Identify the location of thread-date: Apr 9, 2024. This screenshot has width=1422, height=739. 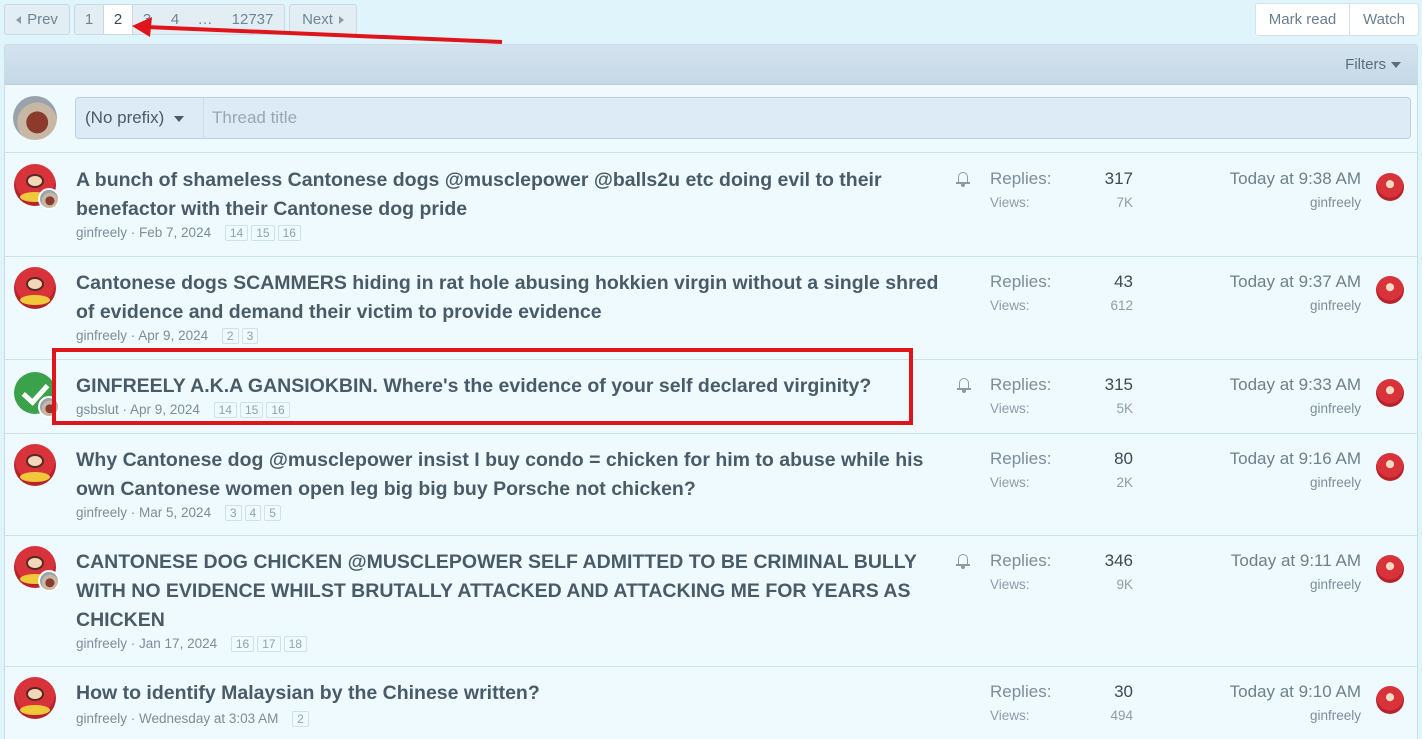
(173, 335).